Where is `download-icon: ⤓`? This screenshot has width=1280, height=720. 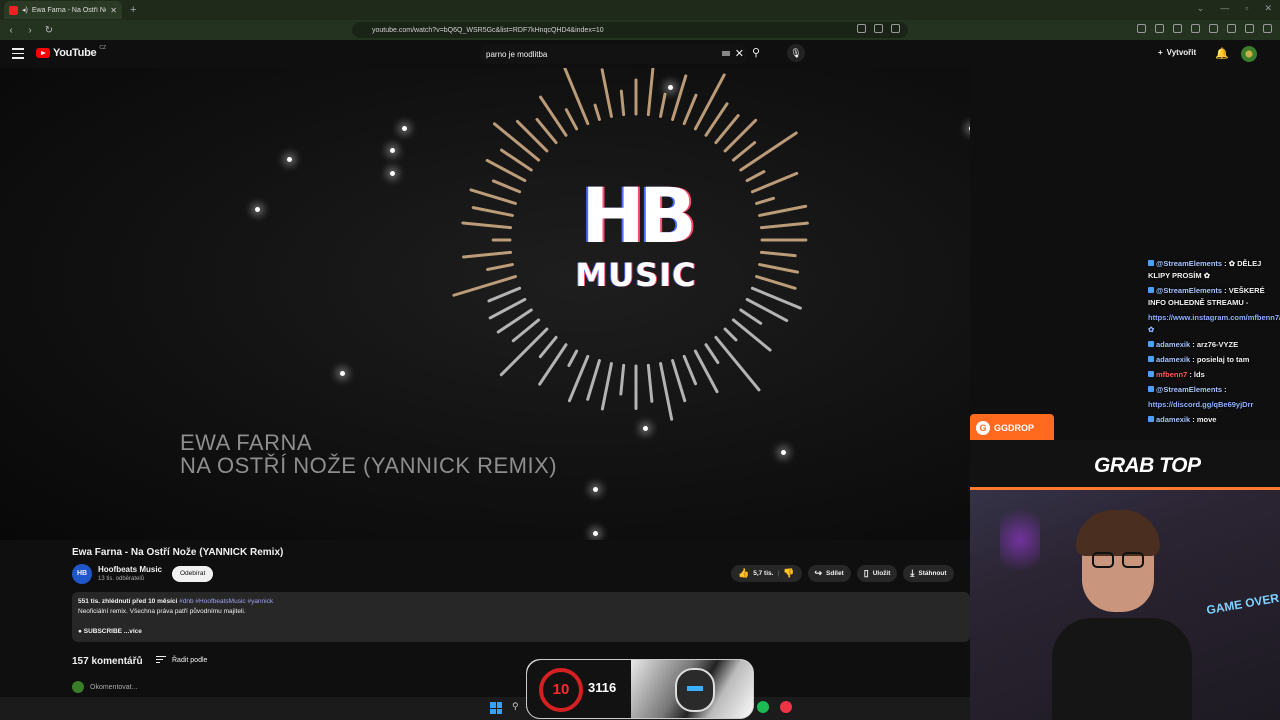
download-icon: ⤓ is located at coordinates (912, 573).